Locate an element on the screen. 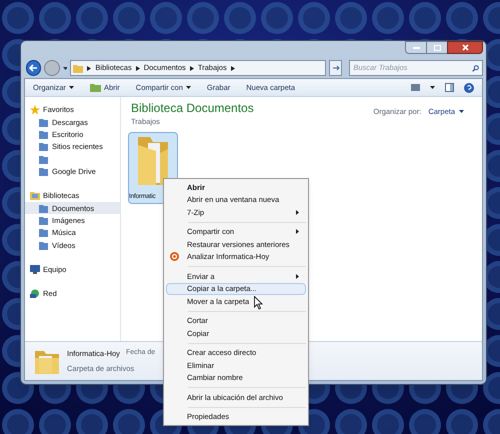 The width and height of the screenshot is (500, 434). scan-icon is located at coordinates (174, 257).